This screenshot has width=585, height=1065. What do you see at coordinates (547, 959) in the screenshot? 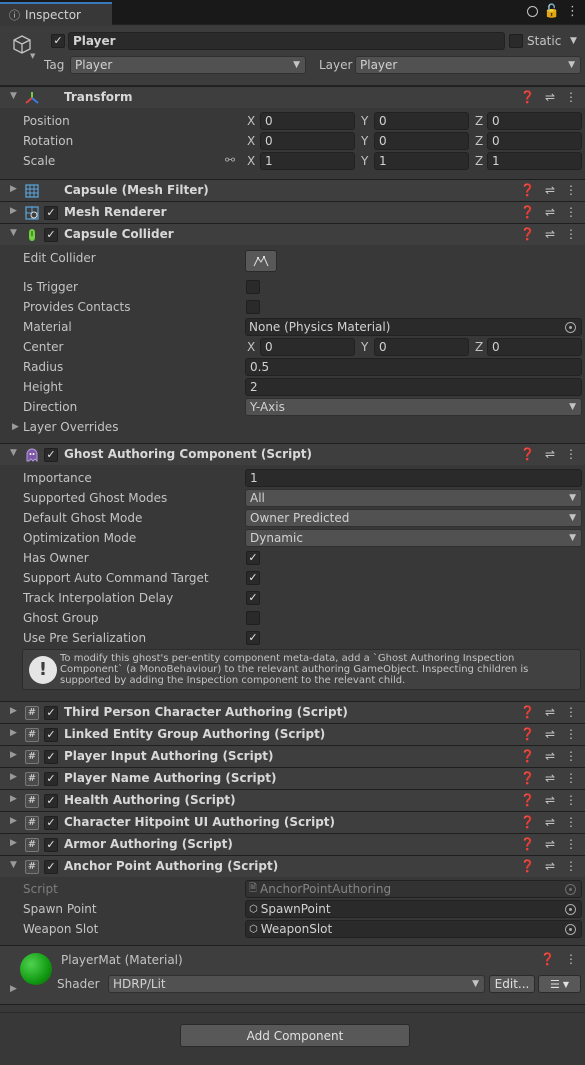
I see `material-help-icon: ❓` at bounding box center [547, 959].